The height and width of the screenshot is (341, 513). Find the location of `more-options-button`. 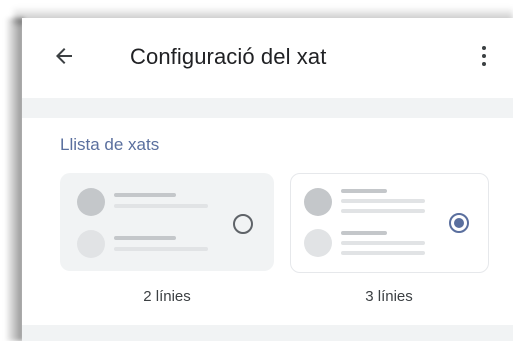

more-options-button is located at coordinates (484, 56).